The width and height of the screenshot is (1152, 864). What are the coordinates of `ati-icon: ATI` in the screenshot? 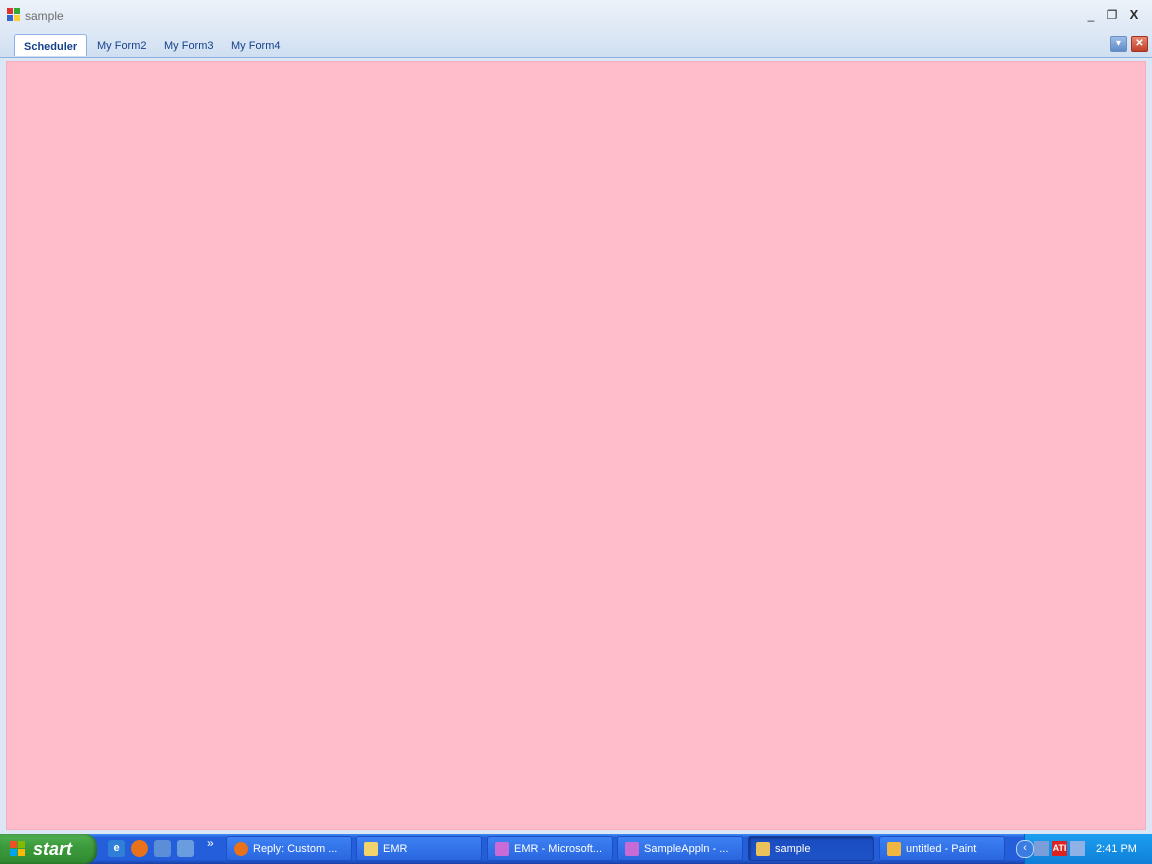 It's located at (1059, 848).